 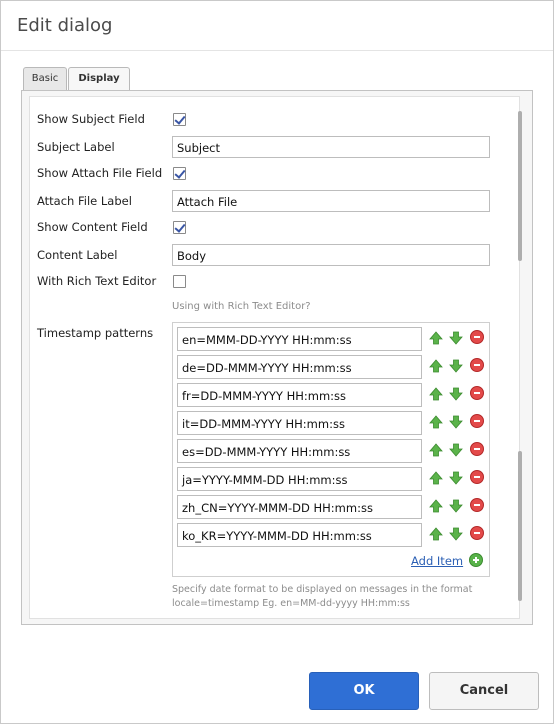 What do you see at coordinates (520, 526) in the screenshot?
I see `scrollbar-thumb-lower` at bounding box center [520, 526].